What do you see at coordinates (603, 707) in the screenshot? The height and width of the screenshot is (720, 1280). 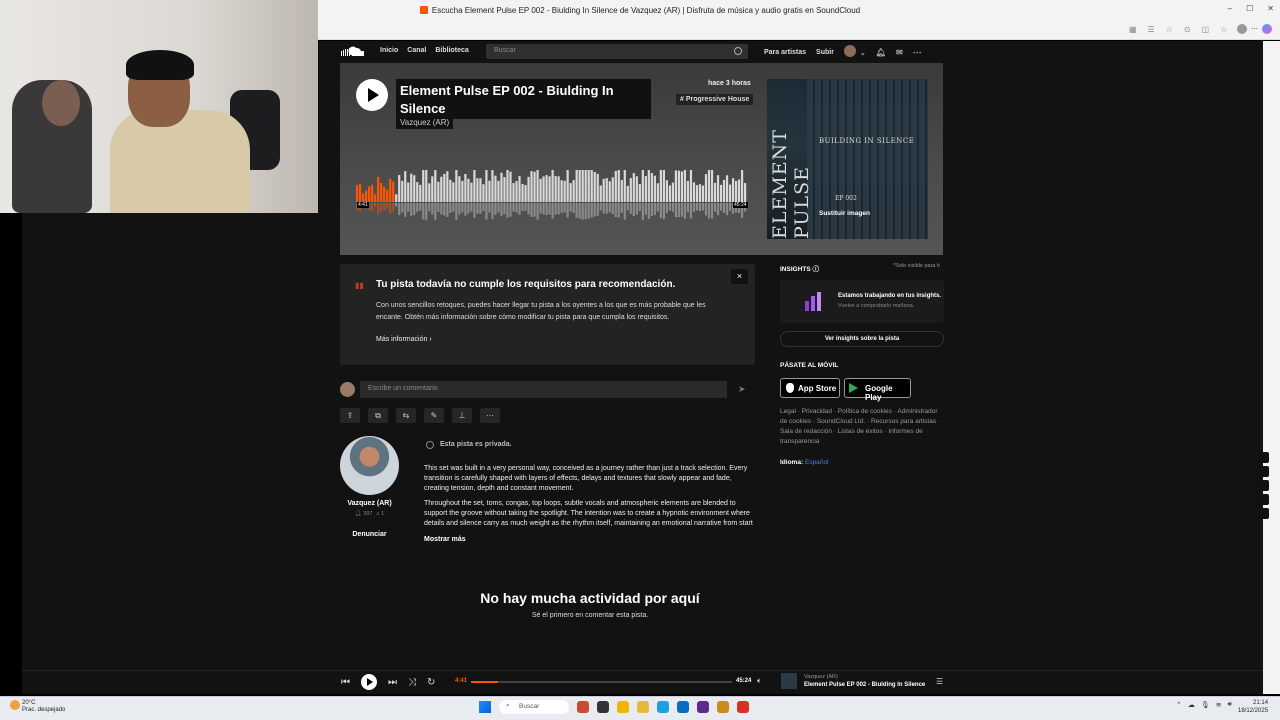 I see `terminal-app-icon` at bounding box center [603, 707].